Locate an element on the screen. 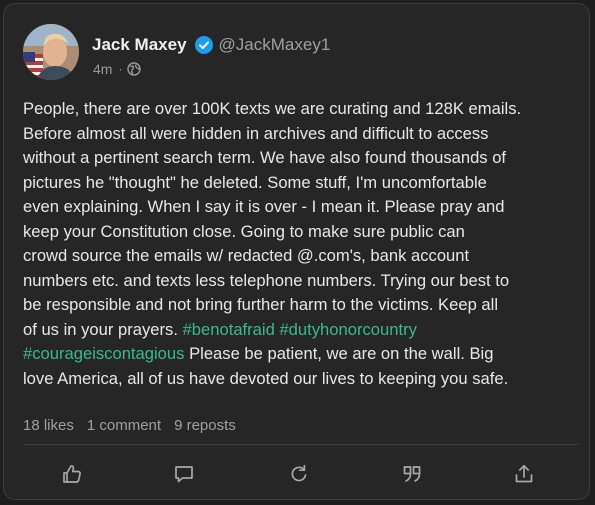 This screenshot has height=505, width=595. post-timestamp: 4m is located at coordinates (102, 69).